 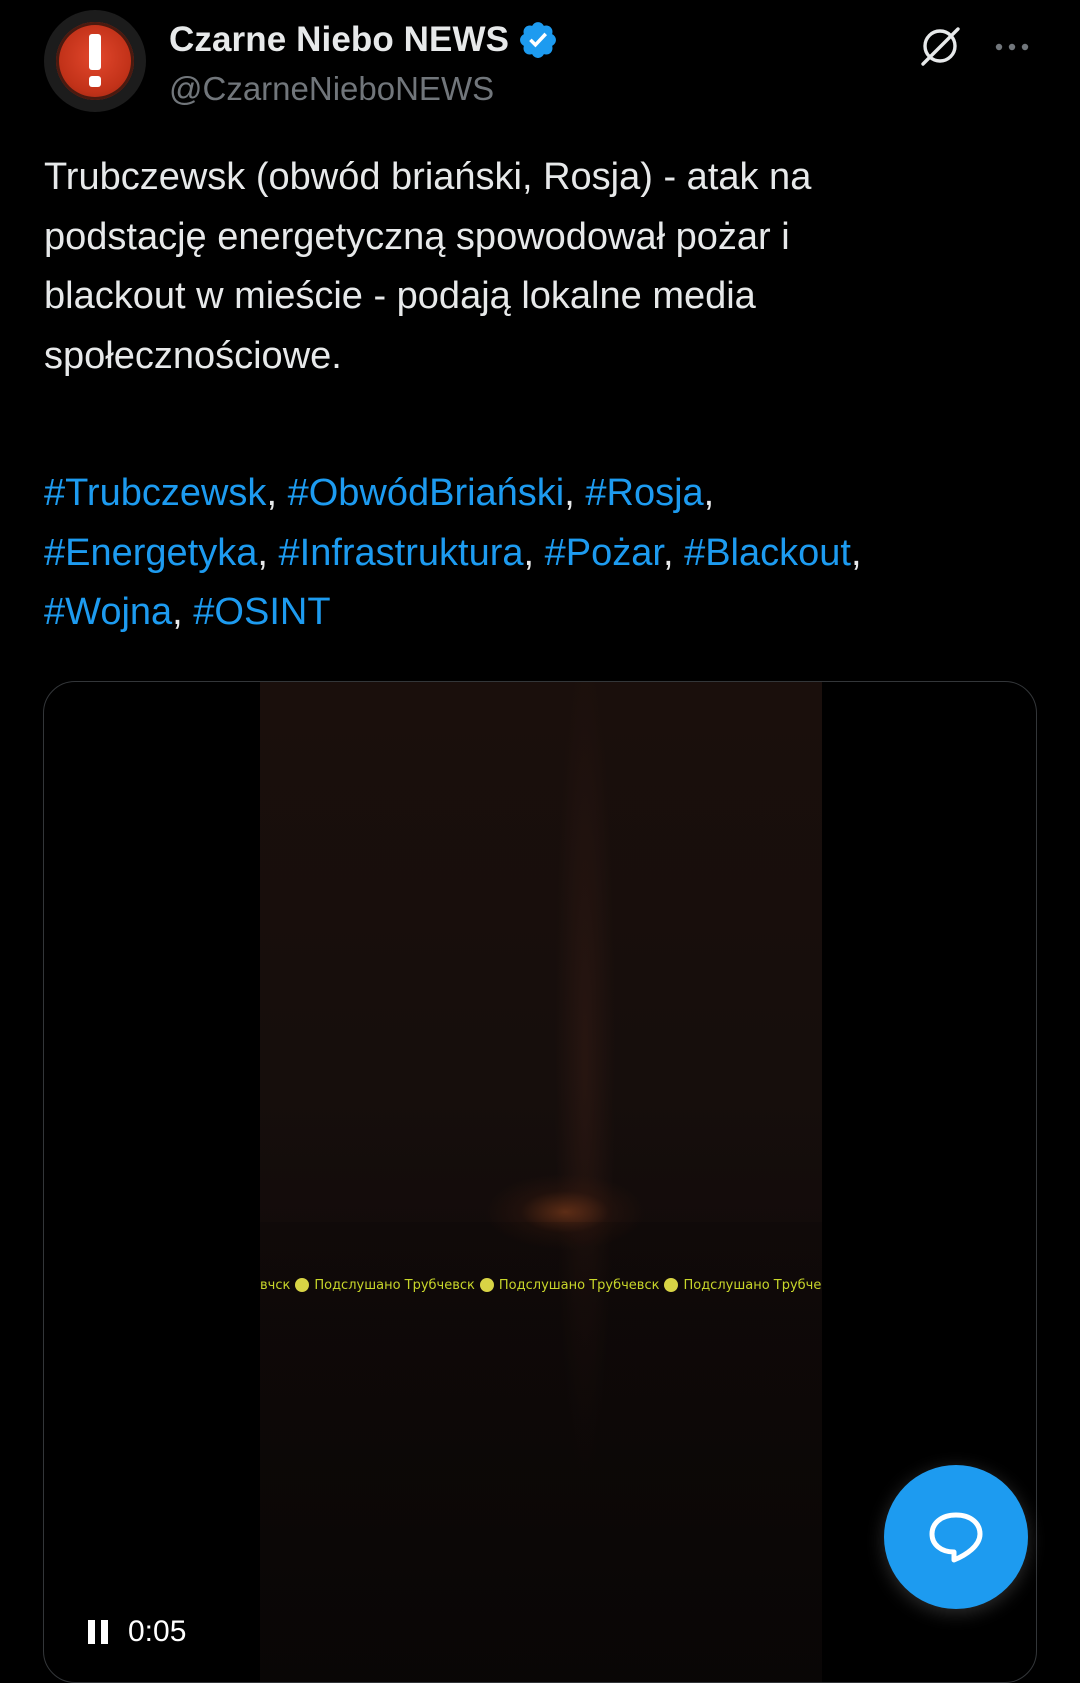 I want to click on hashtag-link: #Trubczewsk, so click(x=155, y=493).